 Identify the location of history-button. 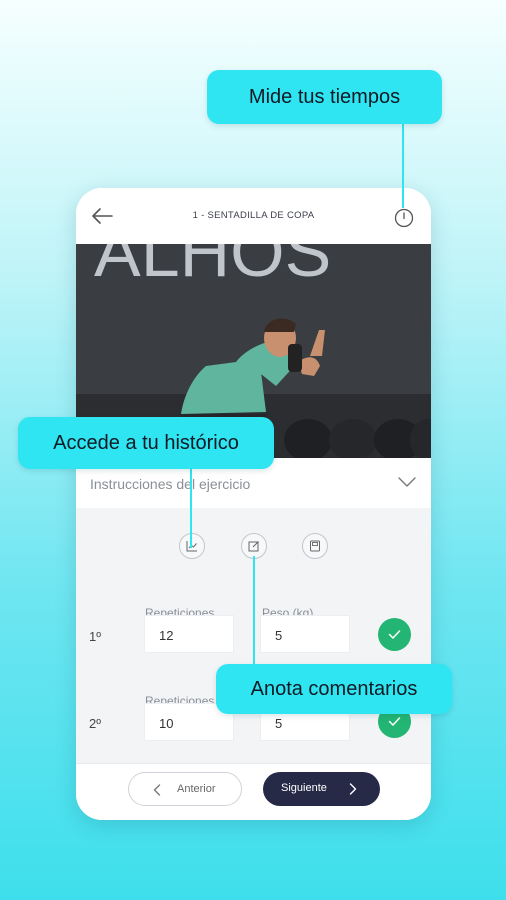
(192, 546).